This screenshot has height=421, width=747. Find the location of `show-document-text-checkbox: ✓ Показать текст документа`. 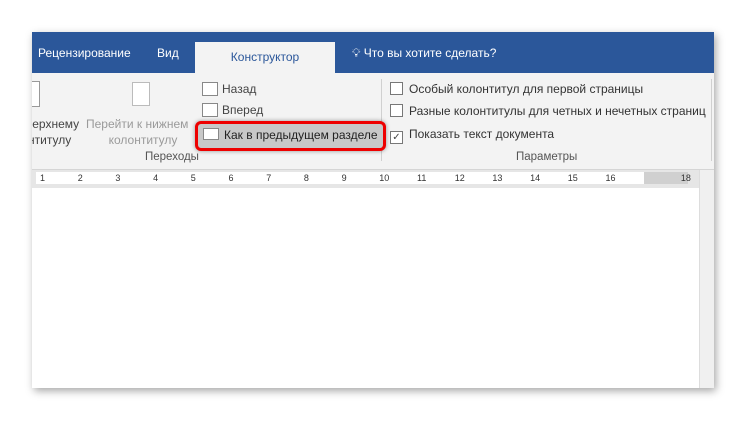

show-document-text-checkbox: ✓ Показать текст документа is located at coordinates (472, 135).